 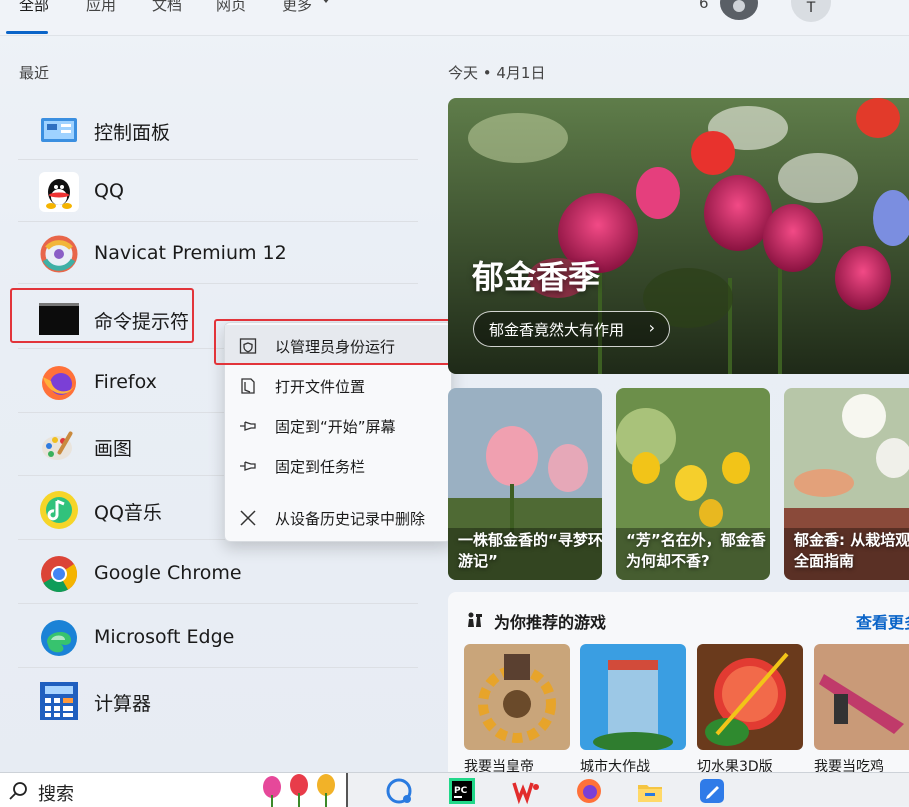 I want to click on hero-button-label: 郁金香竟然大有作用, so click(x=557, y=330).